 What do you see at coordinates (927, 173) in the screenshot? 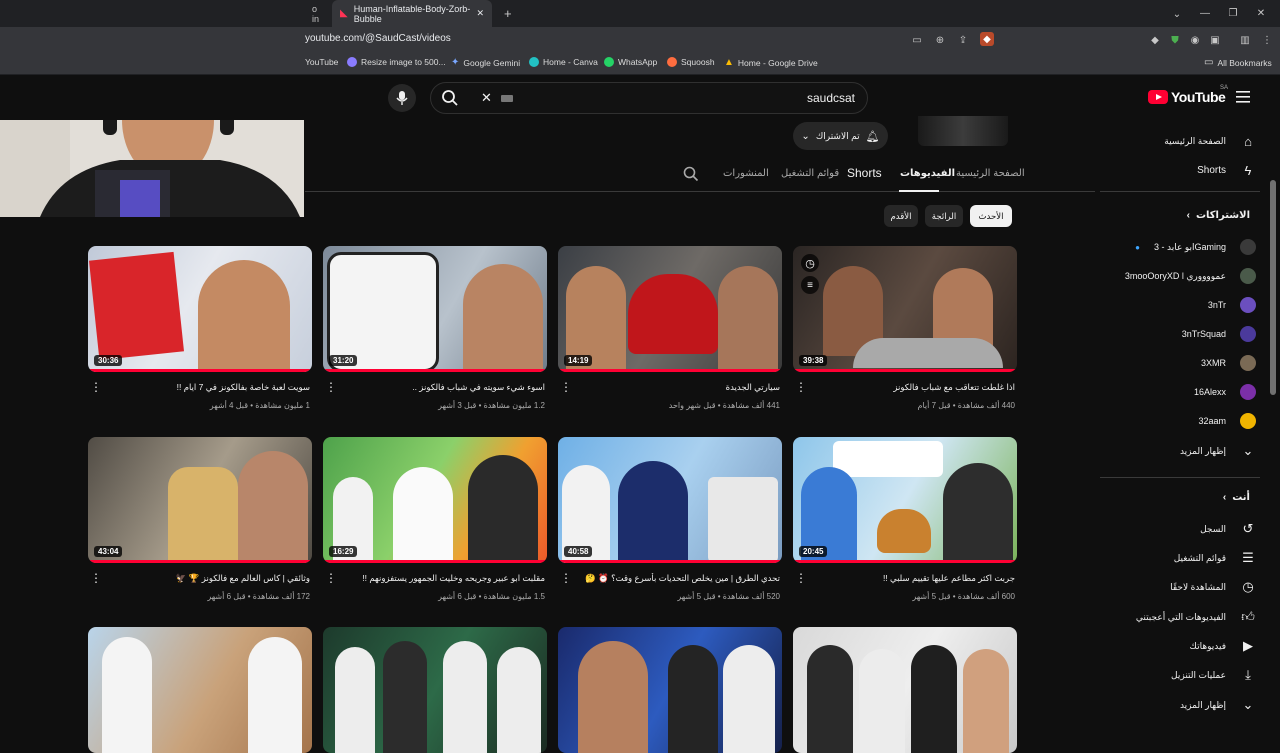
I see `tab-videos: الفيديوهات` at bounding box center [927, 173].